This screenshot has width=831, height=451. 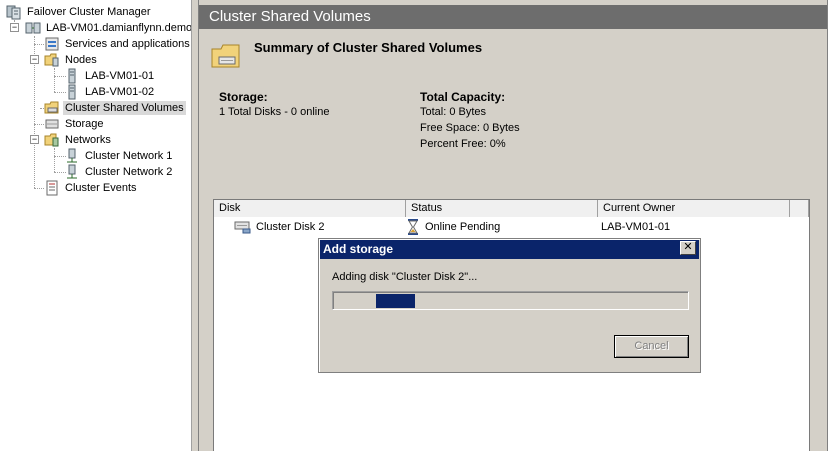 What do you see at coordinates (243, 97) in the screenshot?
I see `storage-label: Storage:` at bounding box center [243, 97].